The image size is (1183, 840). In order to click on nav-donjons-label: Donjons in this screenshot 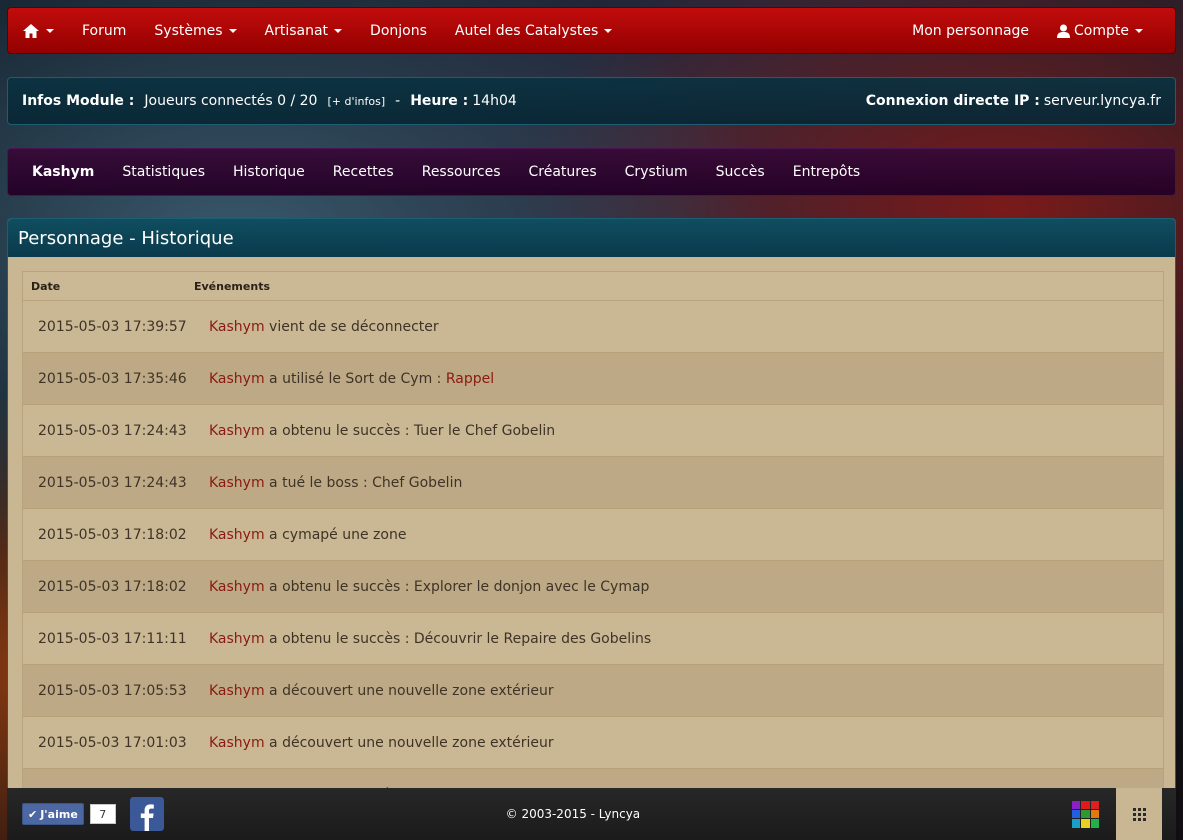, I will do `click(398, 30)`.